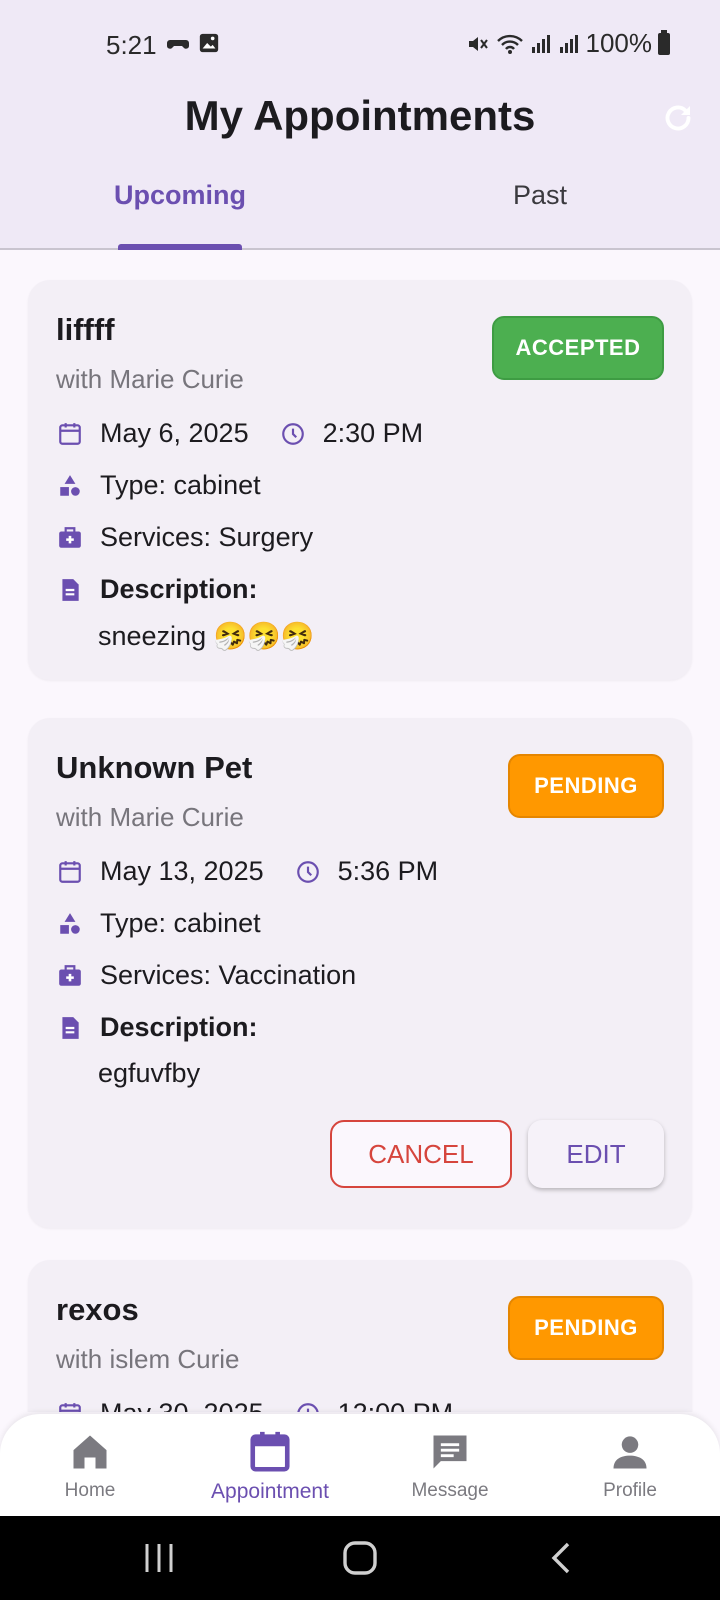 The height and width of the screenshot is (1600, 720). What do you see at coordinates (360, 44) in the screenshot?
I see `status-bar: 5:21 100%` at bounding box center [360, 44].